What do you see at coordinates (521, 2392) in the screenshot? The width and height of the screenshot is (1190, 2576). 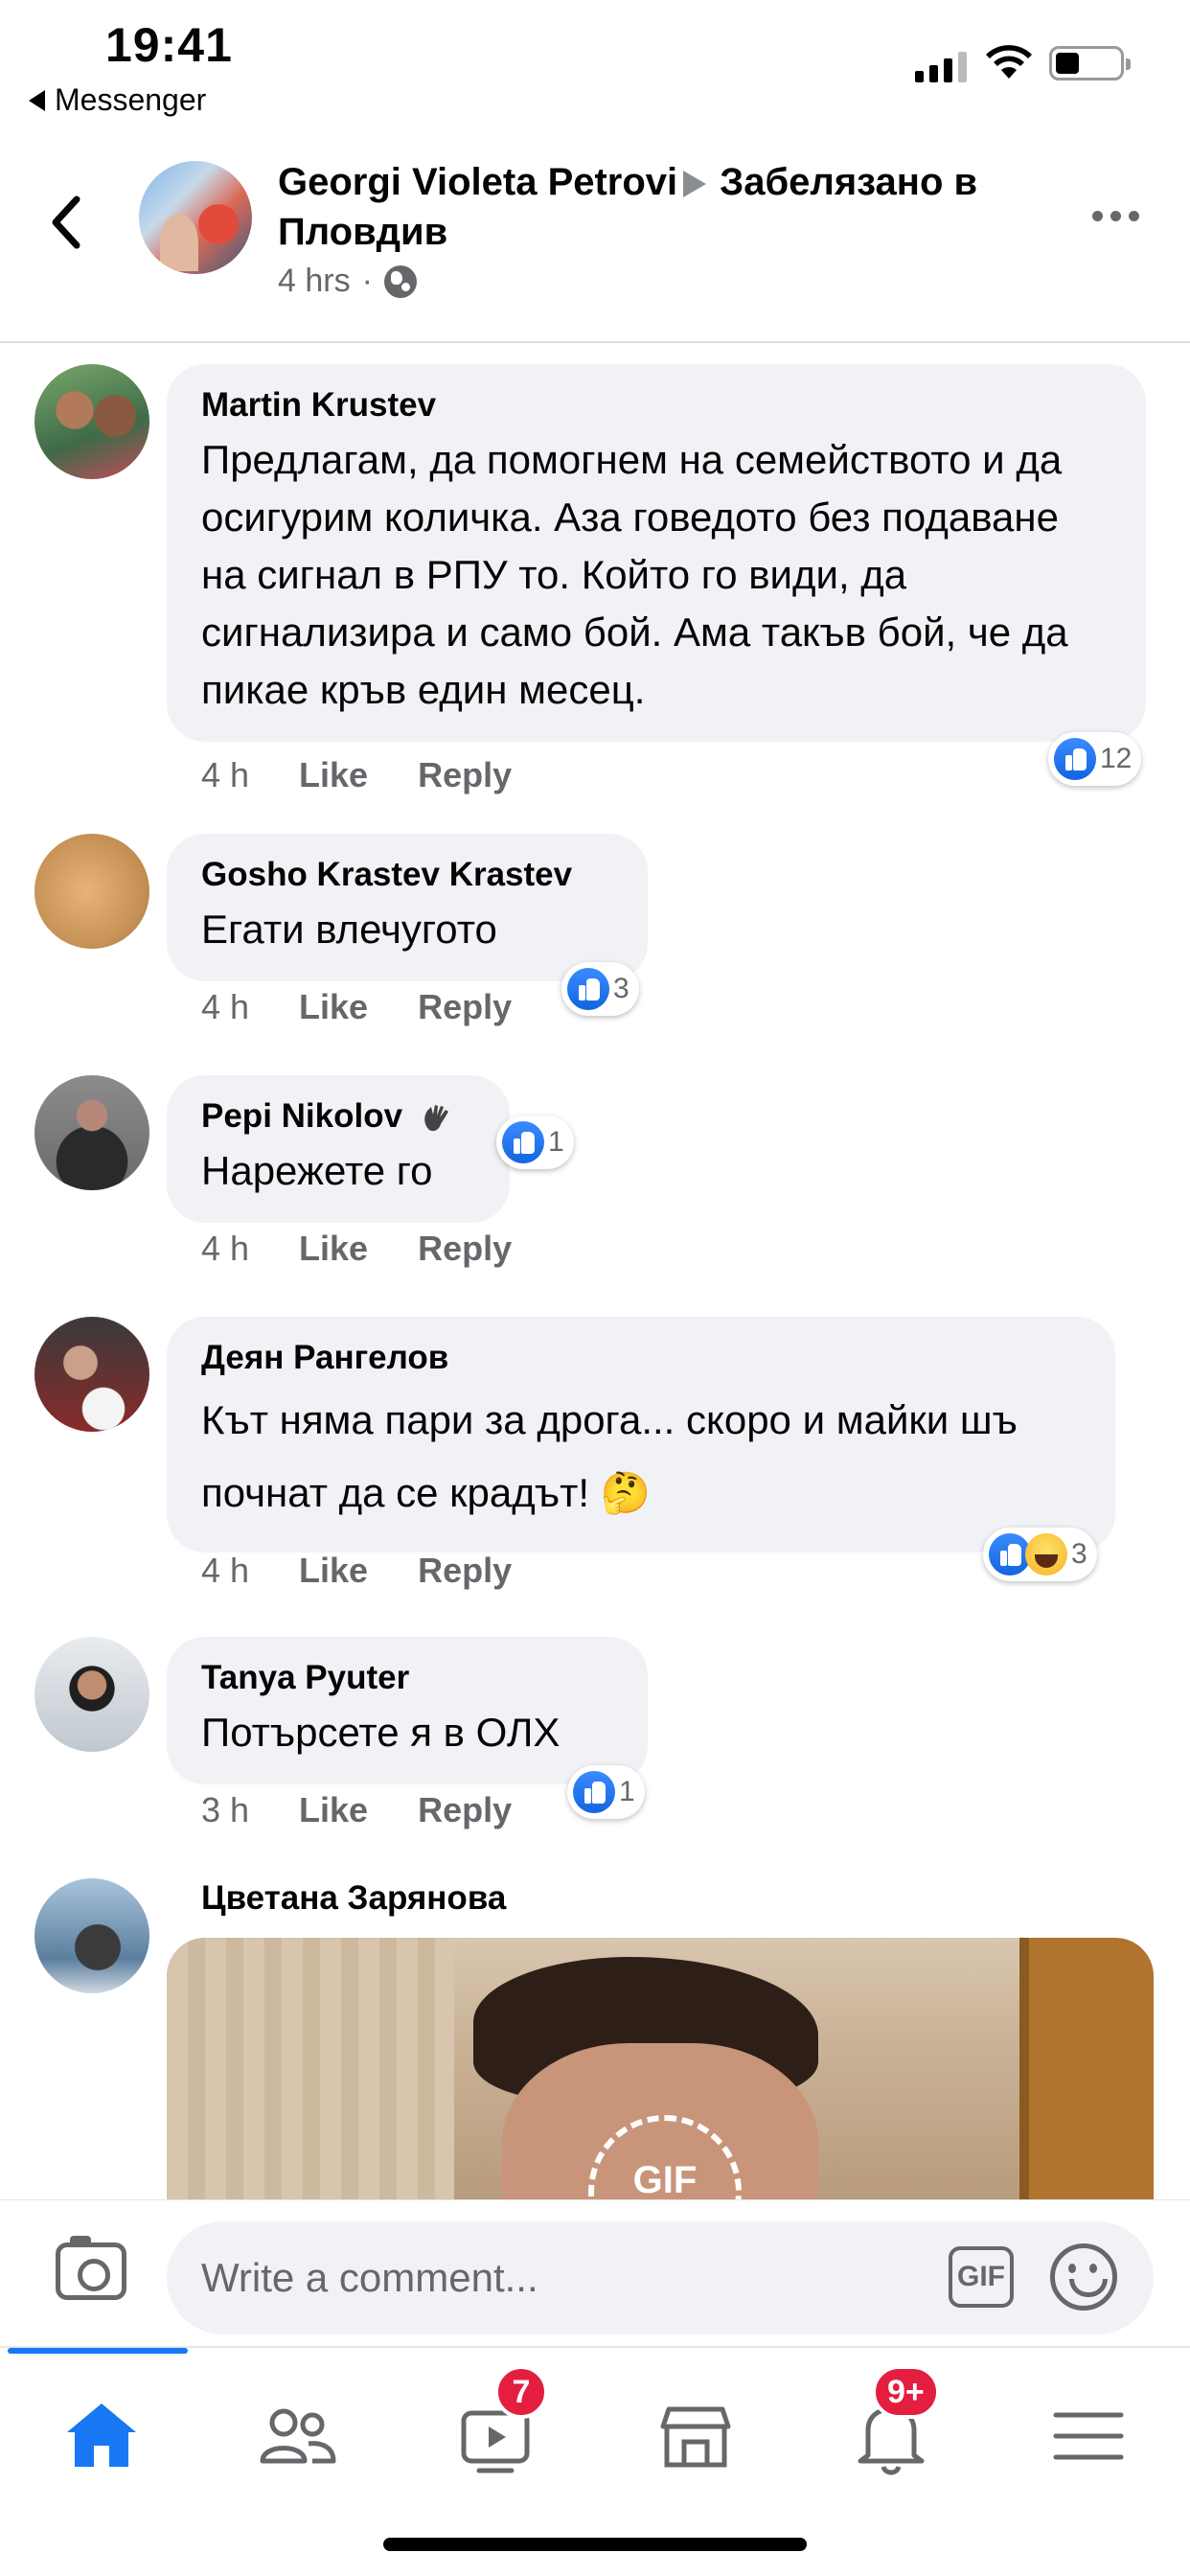 I see `watch-badge: 7` at bounding box center [521, 2392].